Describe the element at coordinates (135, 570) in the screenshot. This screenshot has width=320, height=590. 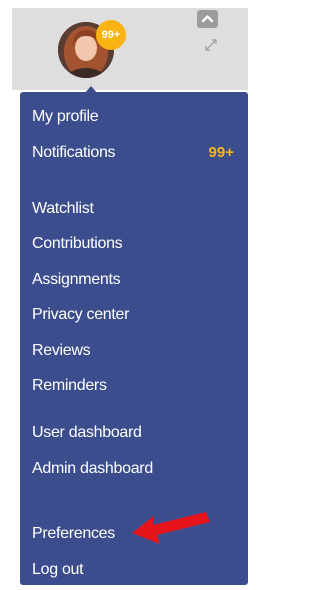
I see `menu-item-log-out: Log out` at that location.